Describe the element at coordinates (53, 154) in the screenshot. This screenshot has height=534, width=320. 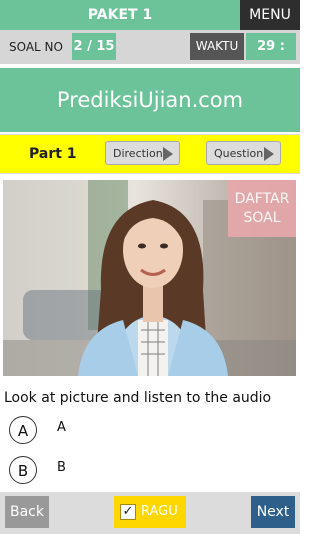
I see `part-label: Part 1` at that location.